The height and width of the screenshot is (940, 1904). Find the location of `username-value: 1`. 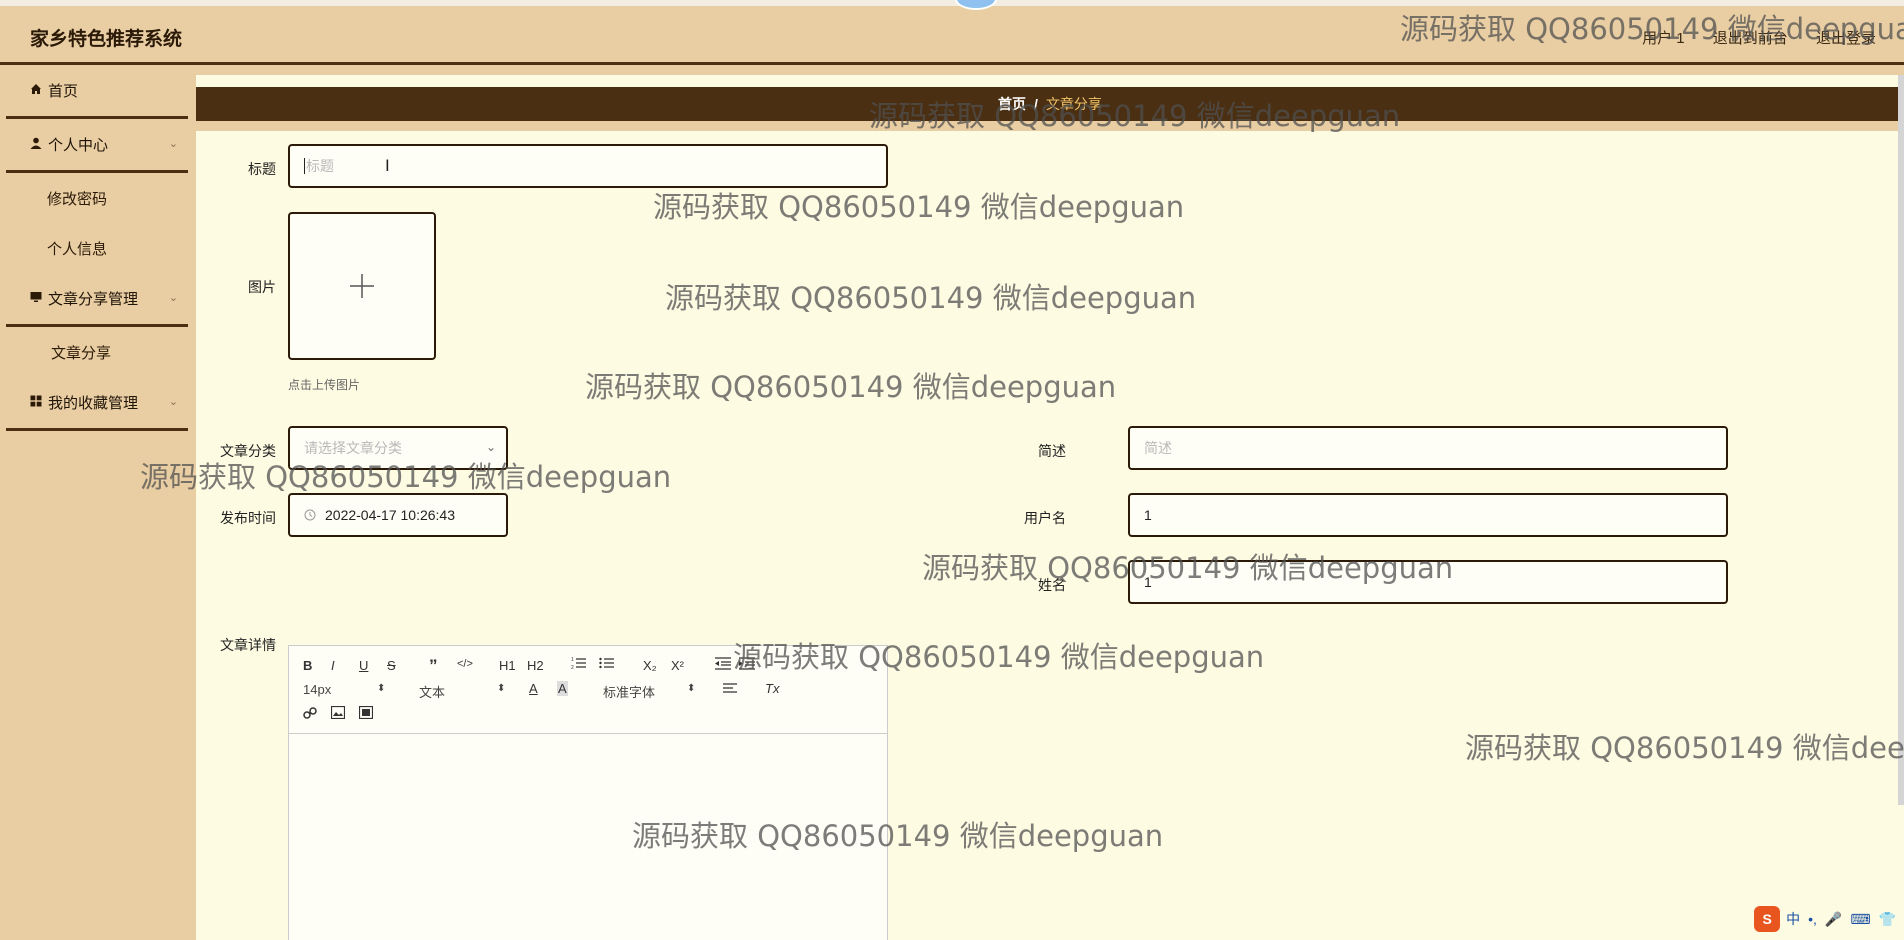

username-value: 1 is located at coordinates (1148, 515).